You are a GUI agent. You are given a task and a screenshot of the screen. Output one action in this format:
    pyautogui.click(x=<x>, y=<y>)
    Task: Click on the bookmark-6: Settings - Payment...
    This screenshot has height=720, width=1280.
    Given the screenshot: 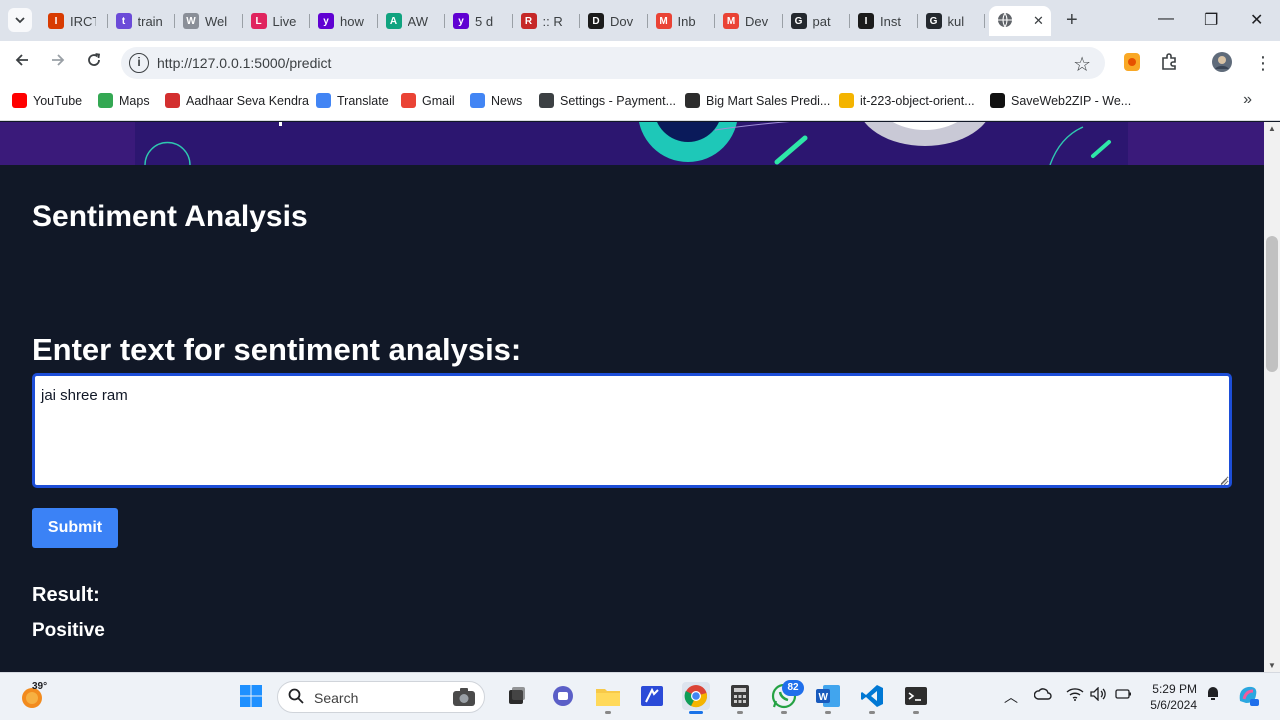 What is the action you would take?
    pyautogui.click(x=607, y=100)
    